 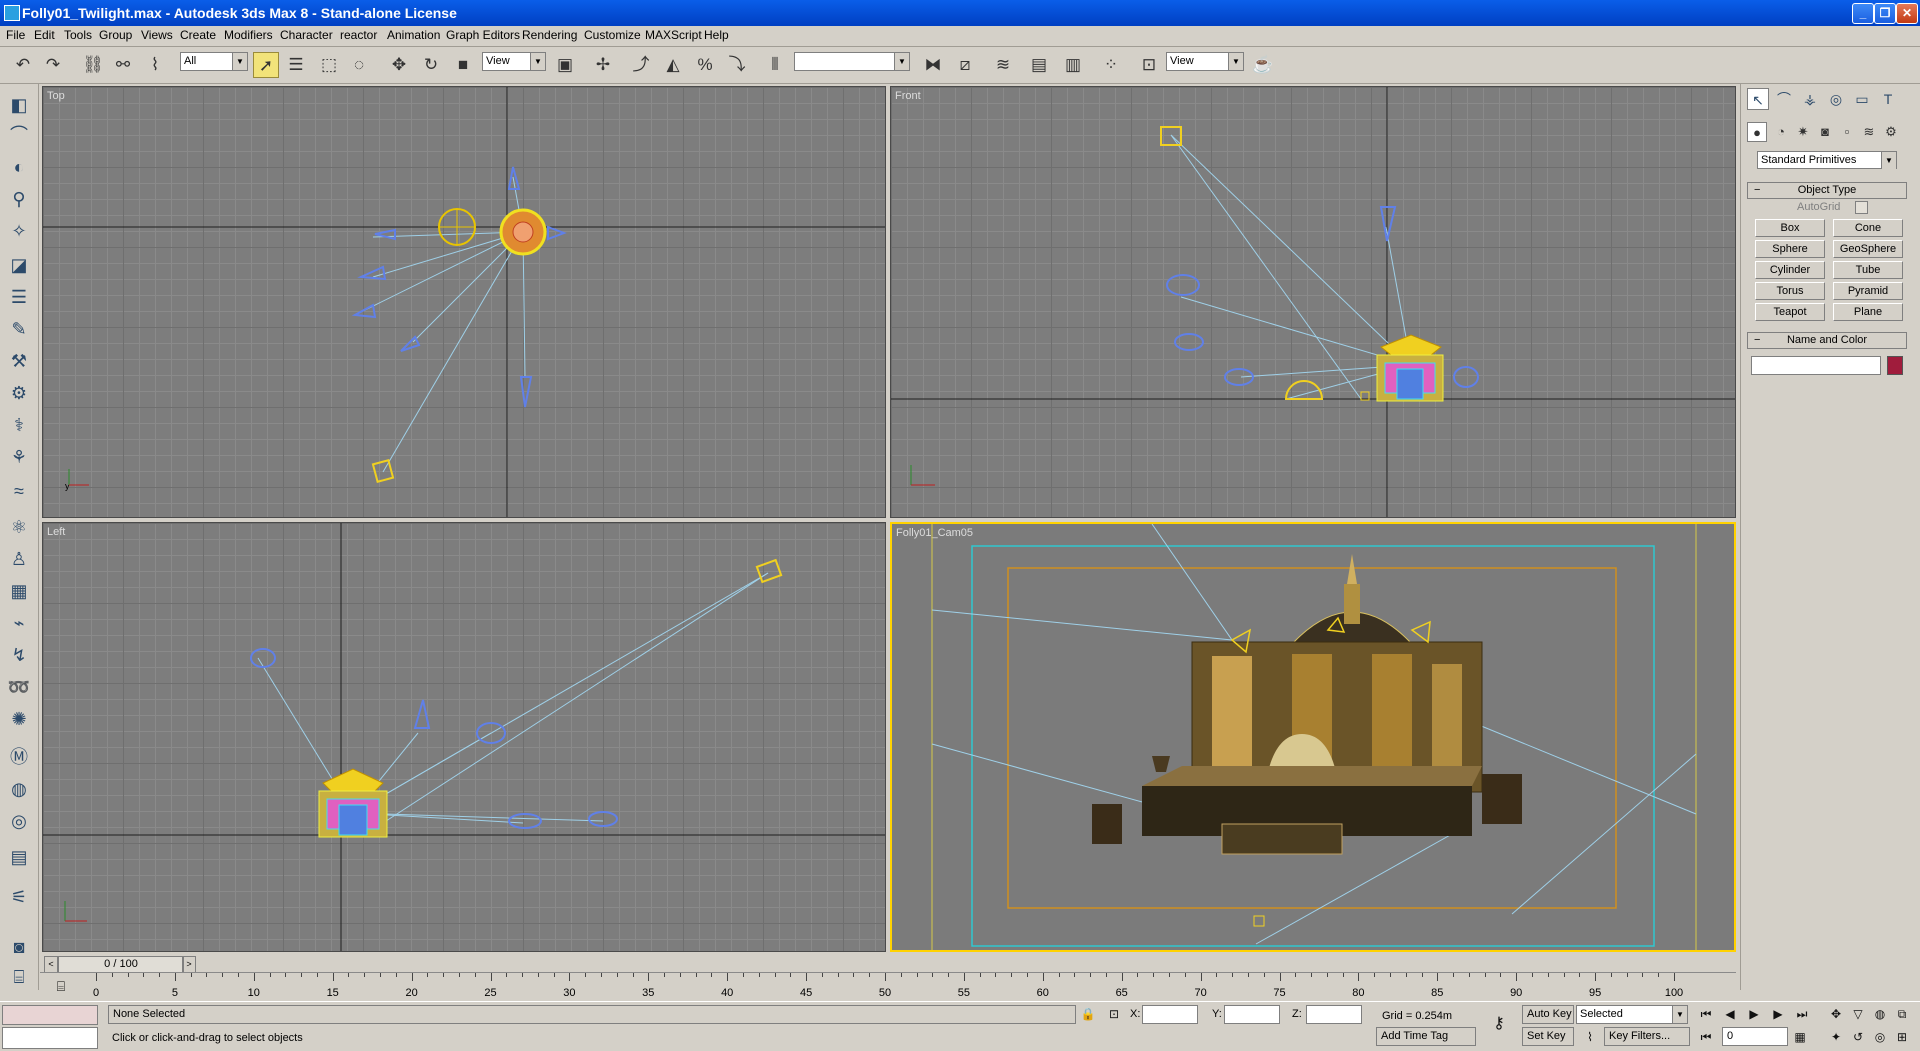 I want to click on angle-snap-icon: ◭, so click(x=673, y=65).